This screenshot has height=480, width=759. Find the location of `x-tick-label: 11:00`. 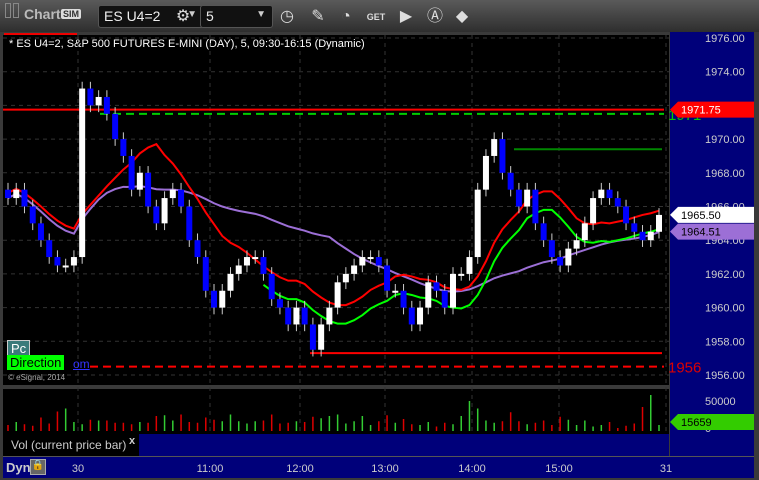

x-tick-label: 11:00 is located at coordinates (210, 469).